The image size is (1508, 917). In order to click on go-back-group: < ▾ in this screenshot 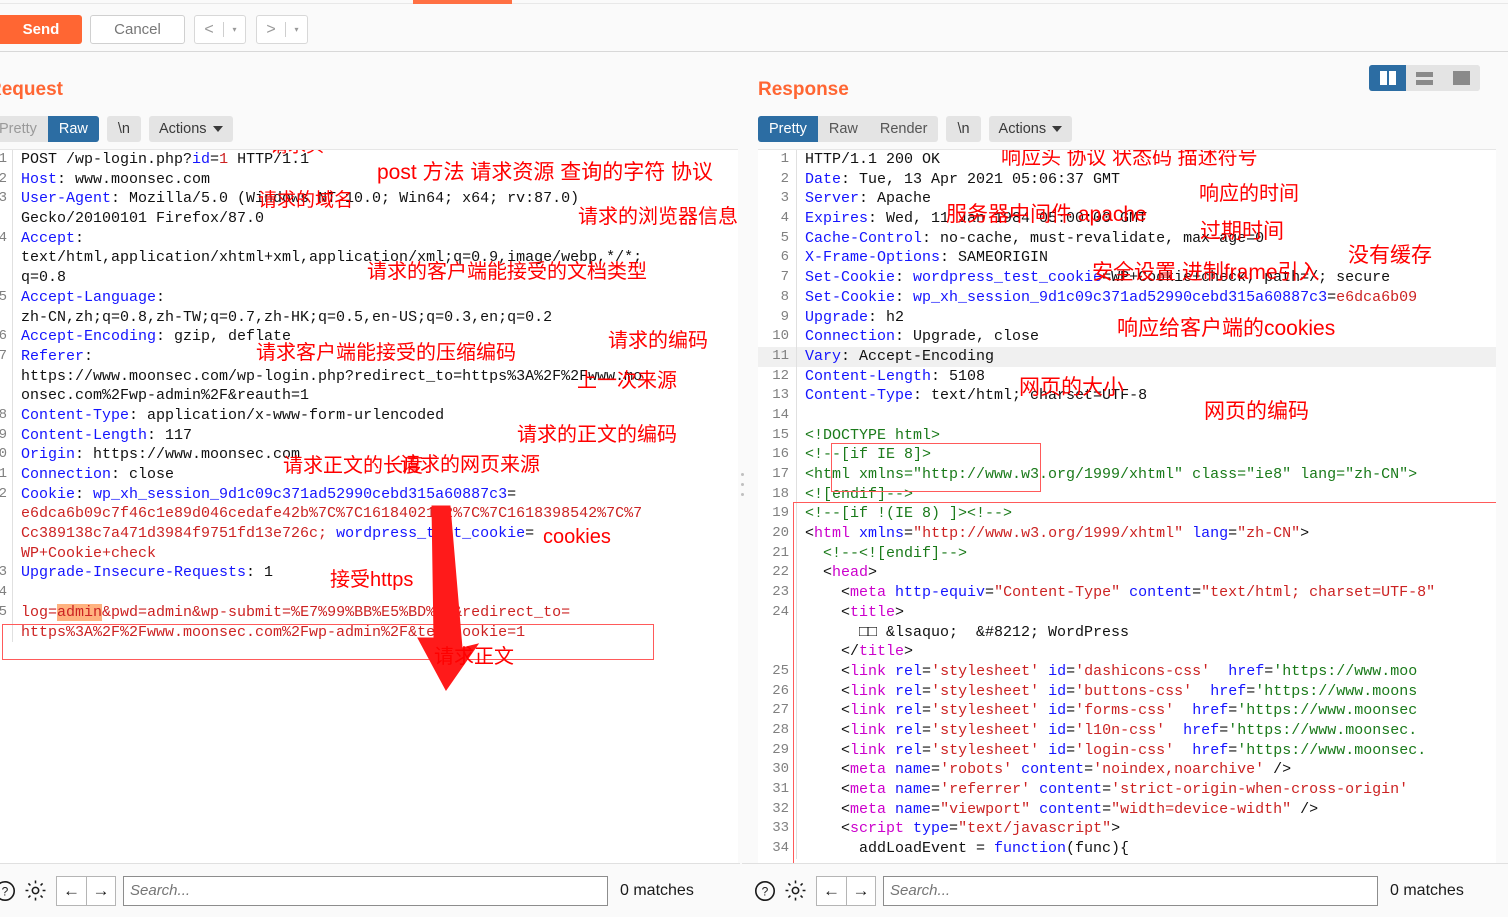, I will do `click(220, 29)`.